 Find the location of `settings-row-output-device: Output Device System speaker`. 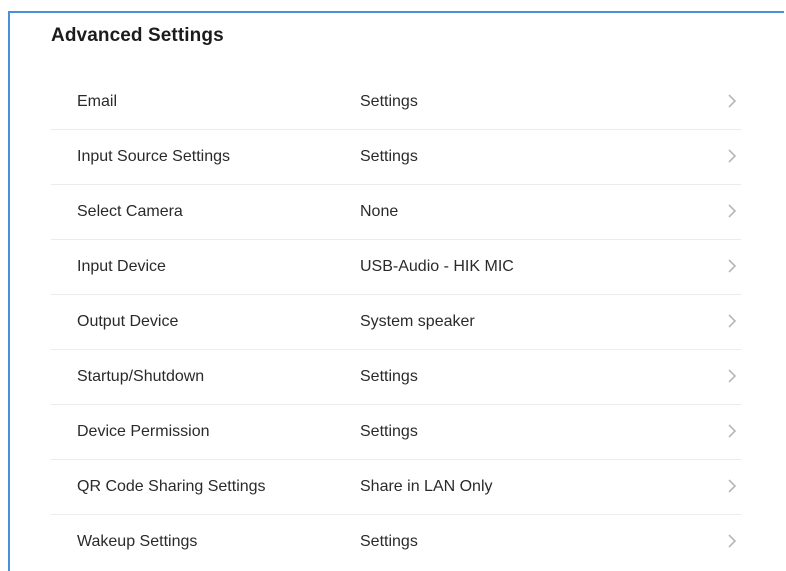

settings-row-output-device: Output Device System speaker is located at coordinates (396, 322).